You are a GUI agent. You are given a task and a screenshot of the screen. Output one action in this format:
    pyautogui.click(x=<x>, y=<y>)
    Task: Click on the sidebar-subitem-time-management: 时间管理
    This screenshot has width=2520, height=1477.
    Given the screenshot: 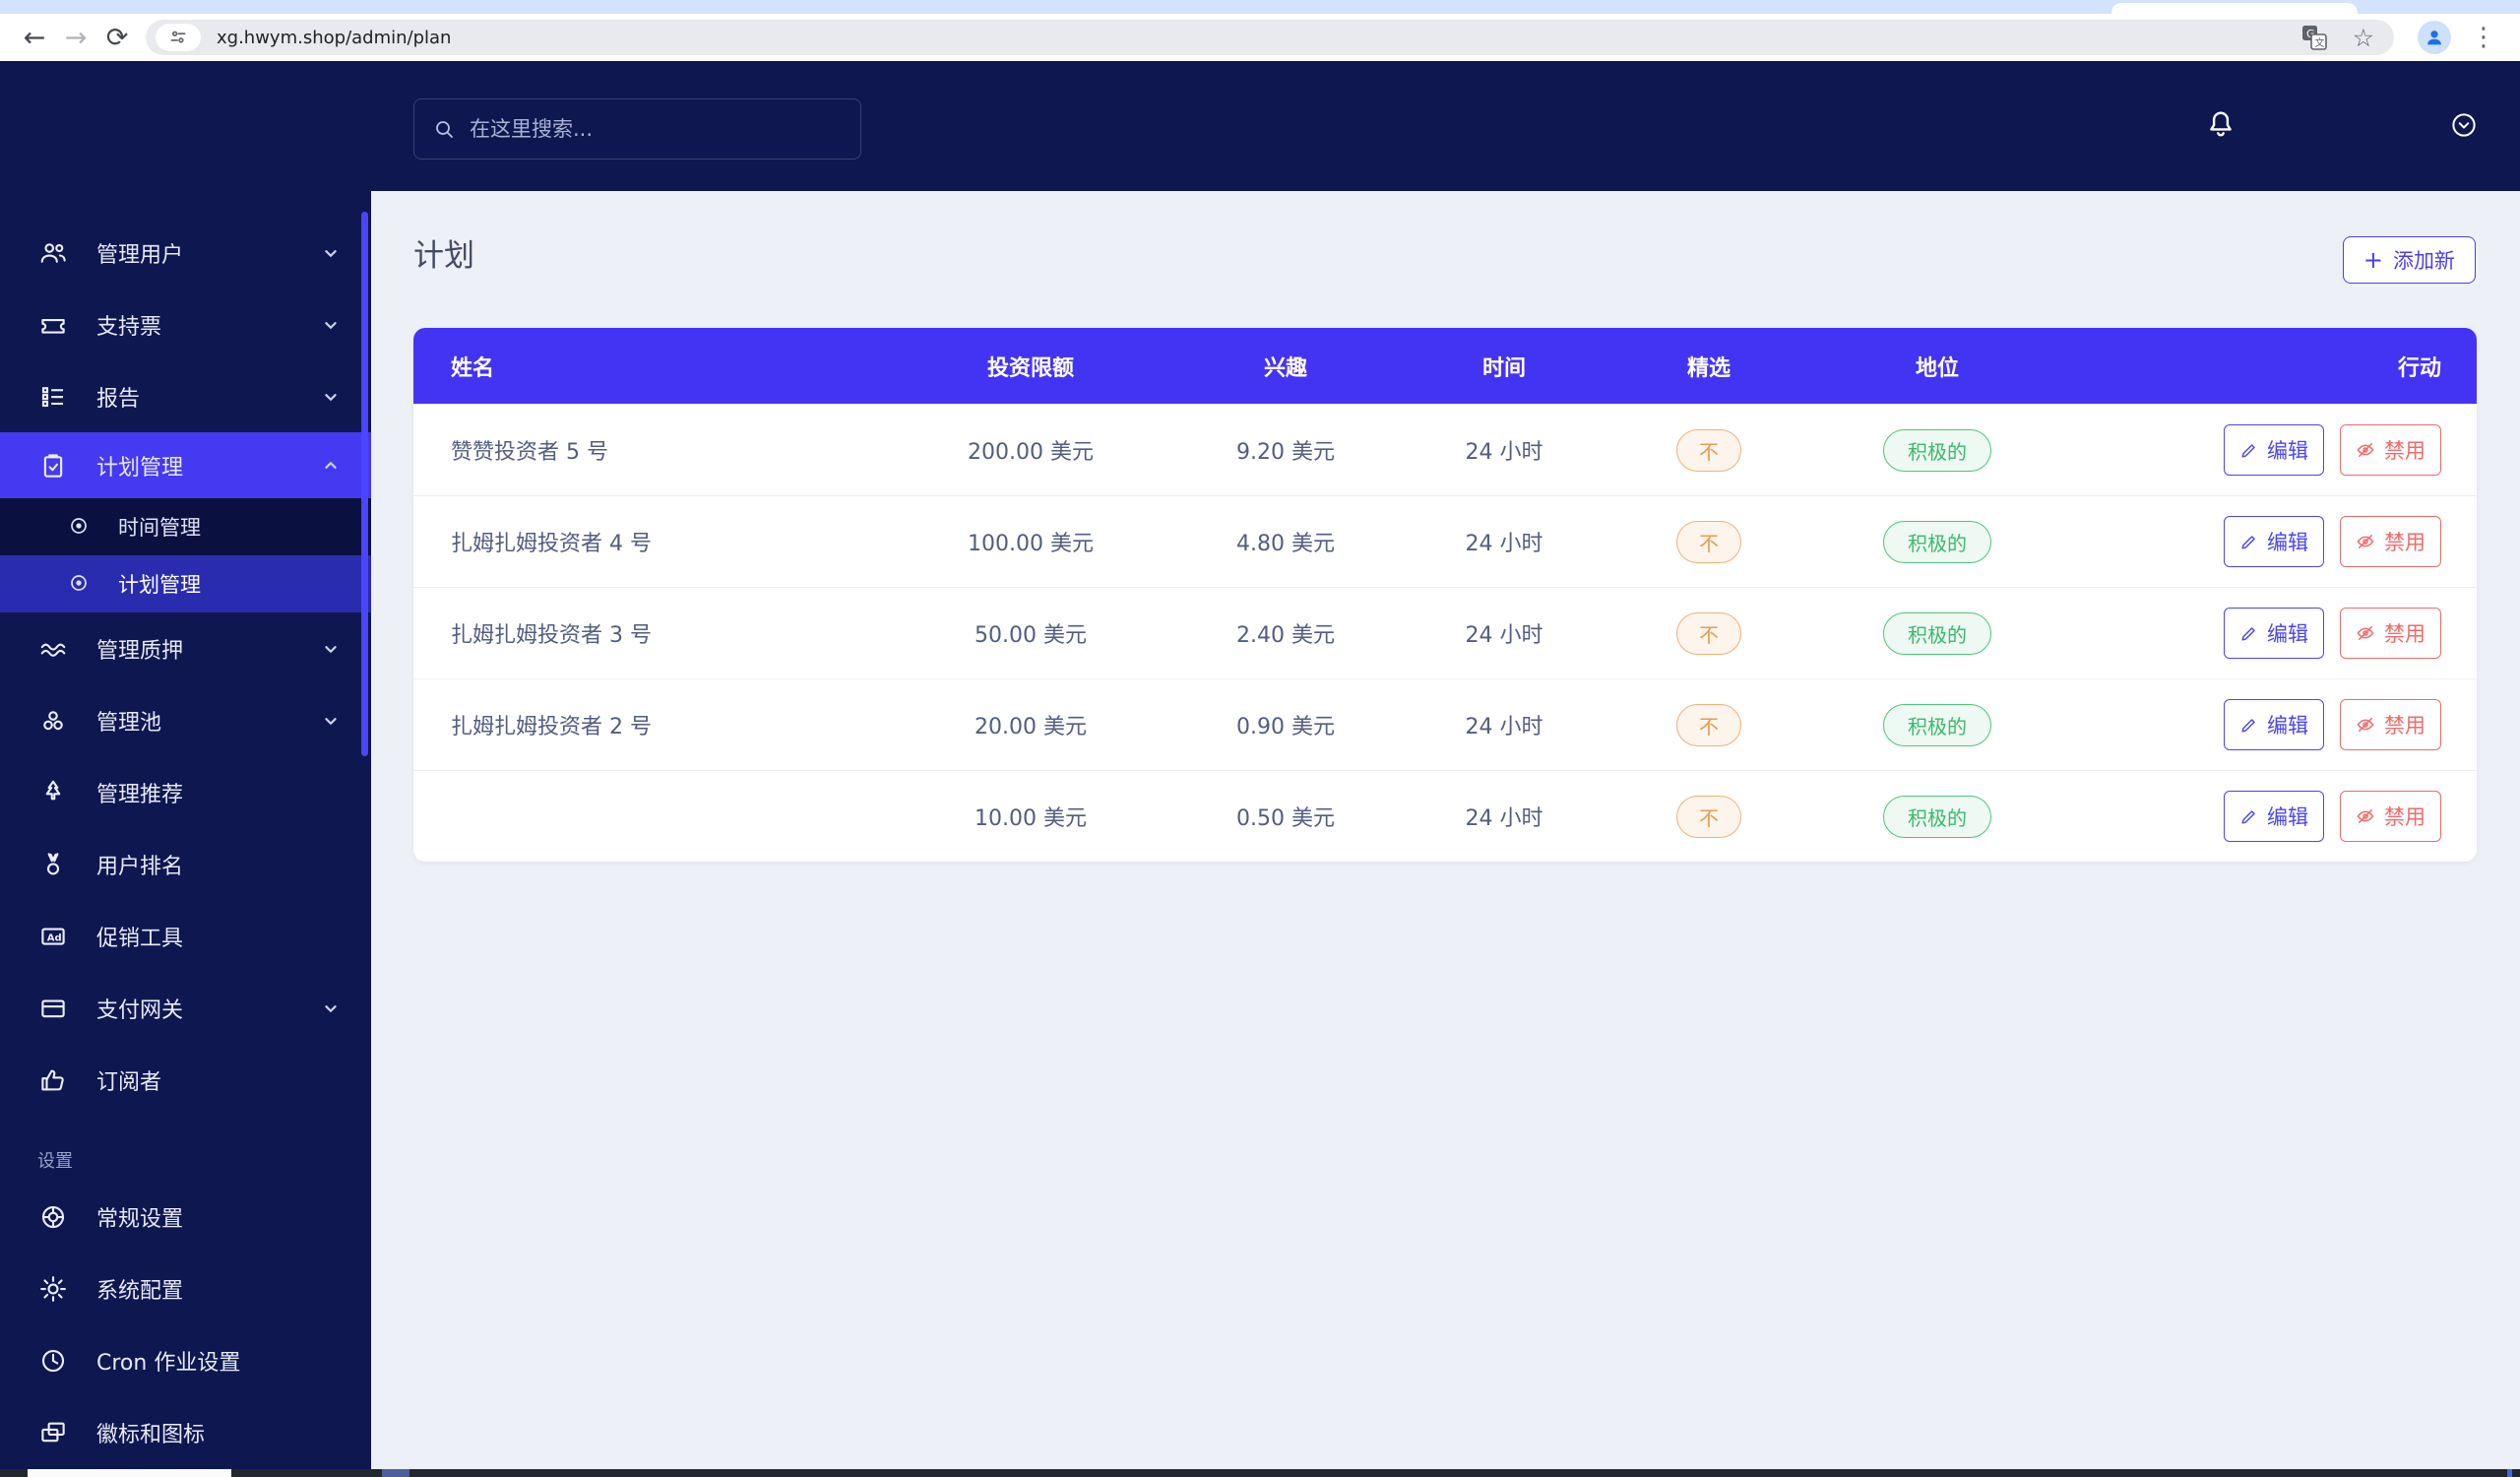 What is the action you would take?
    pyautogui.click(x=185, y=526)
    